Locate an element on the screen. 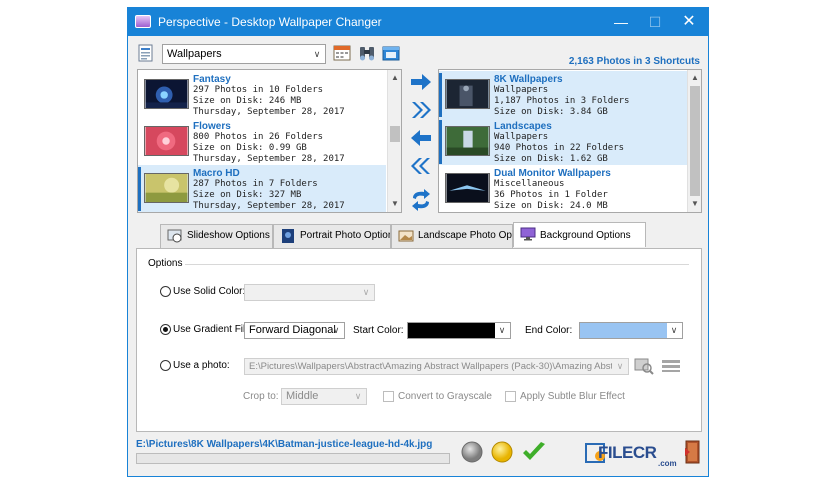  item-name: Flowers is located at coordinates (212, 126).